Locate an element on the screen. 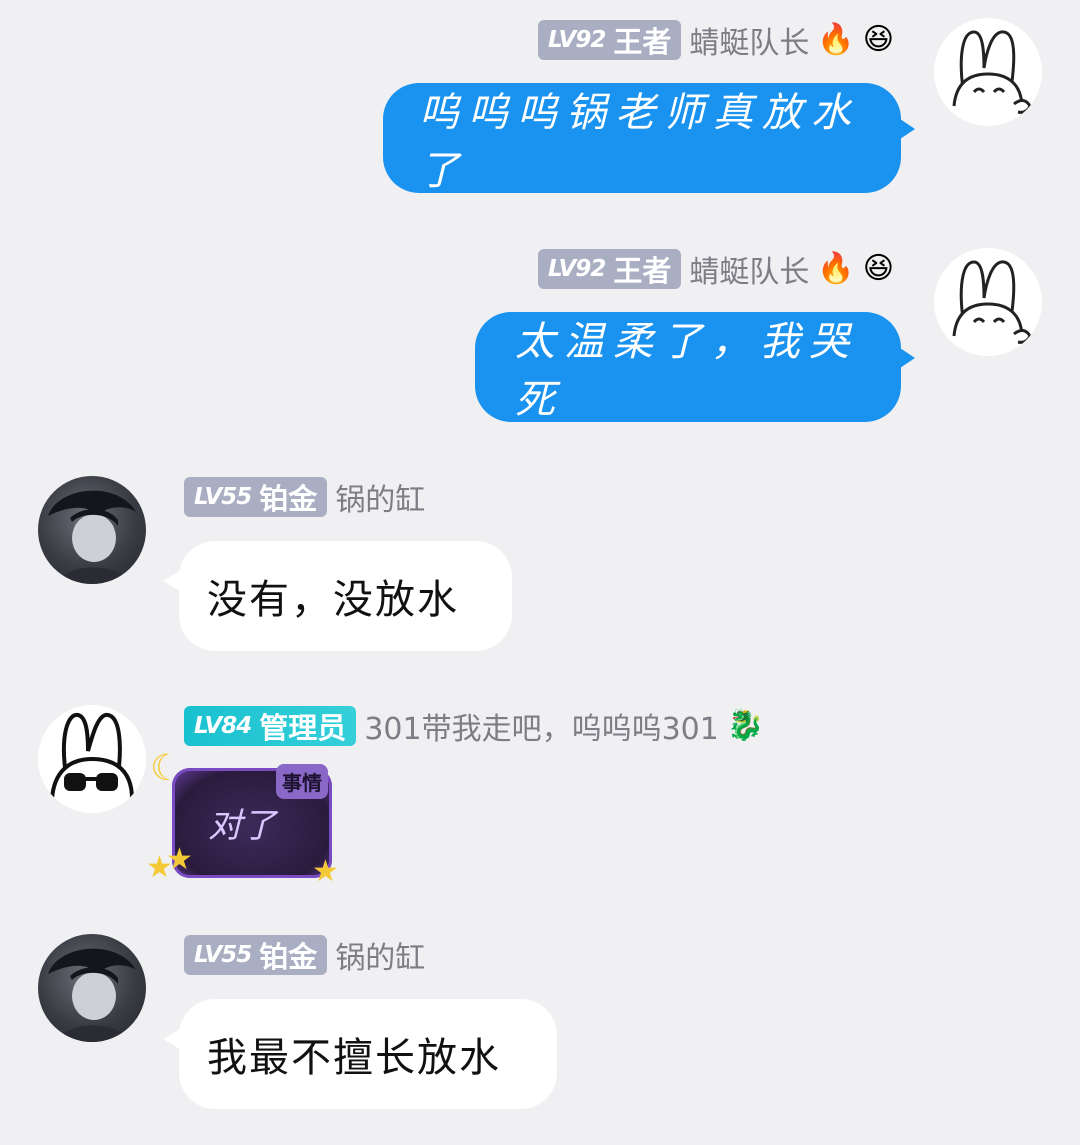  message-text: 我最不擅长放水 is located at coordinates (354, 1058).